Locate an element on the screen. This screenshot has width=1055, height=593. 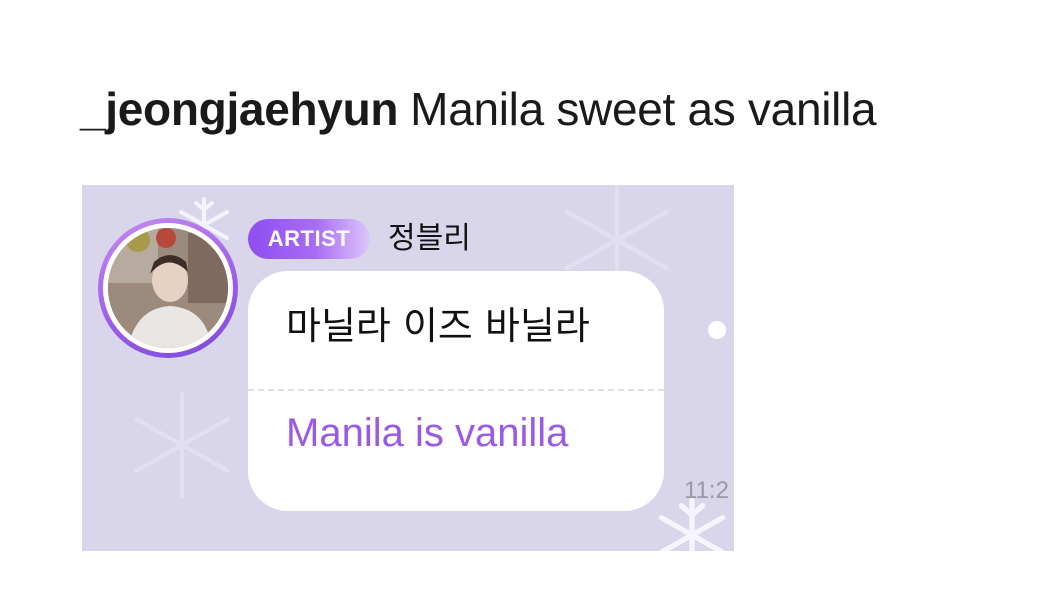
avatar is located at coordinates (168, 288).